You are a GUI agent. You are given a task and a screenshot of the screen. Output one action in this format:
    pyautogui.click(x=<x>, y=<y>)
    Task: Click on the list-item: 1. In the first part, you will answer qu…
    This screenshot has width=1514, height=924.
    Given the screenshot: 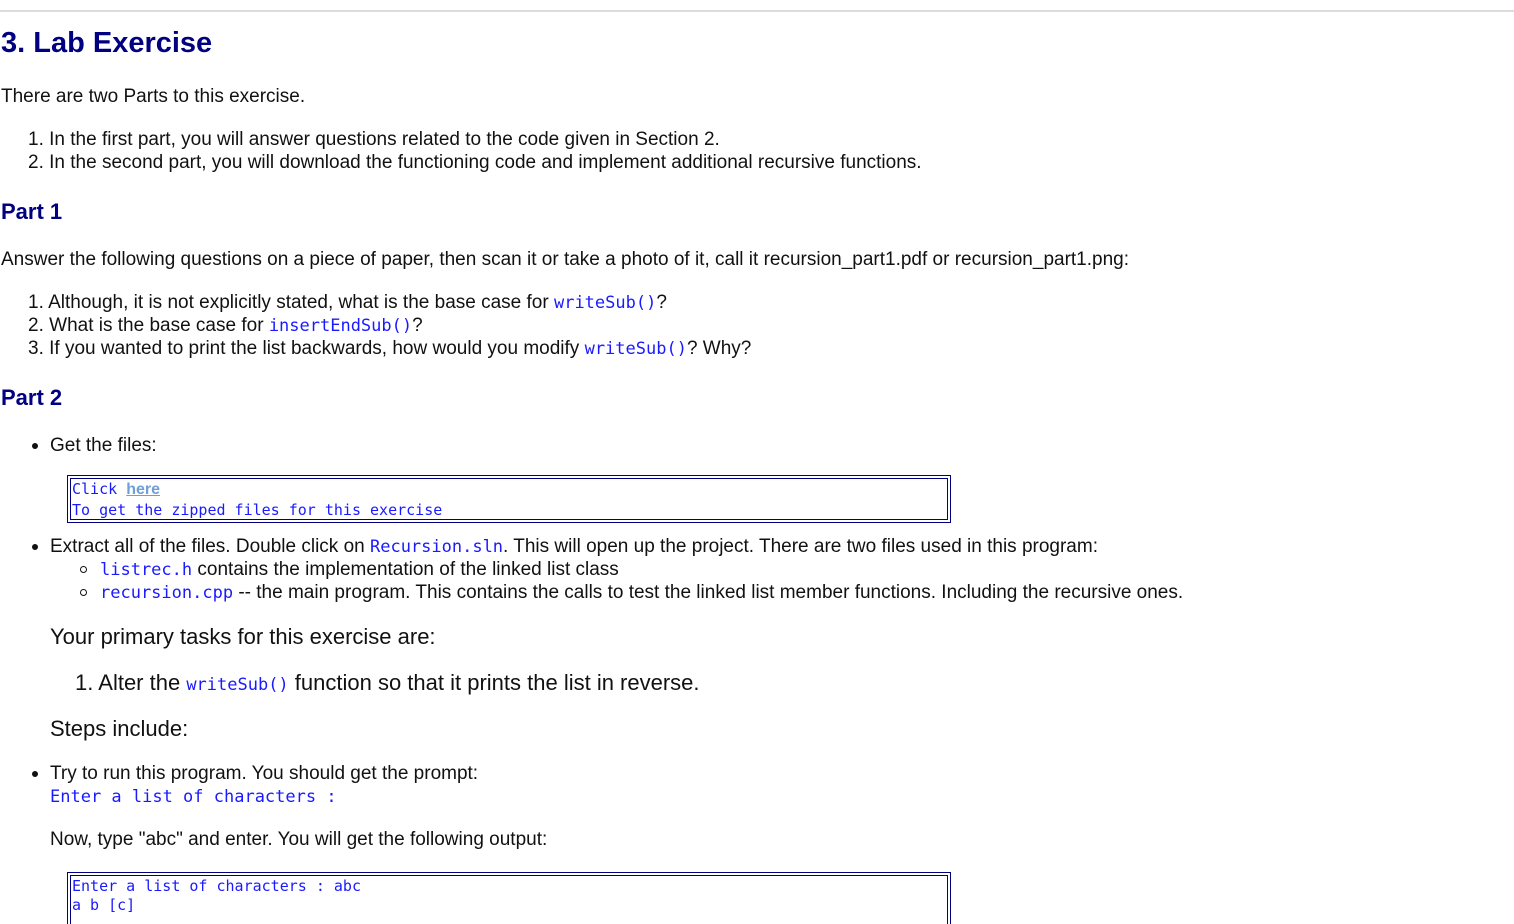 What is the action you would take?
    pyautogui.click(x=374, y=140)
    